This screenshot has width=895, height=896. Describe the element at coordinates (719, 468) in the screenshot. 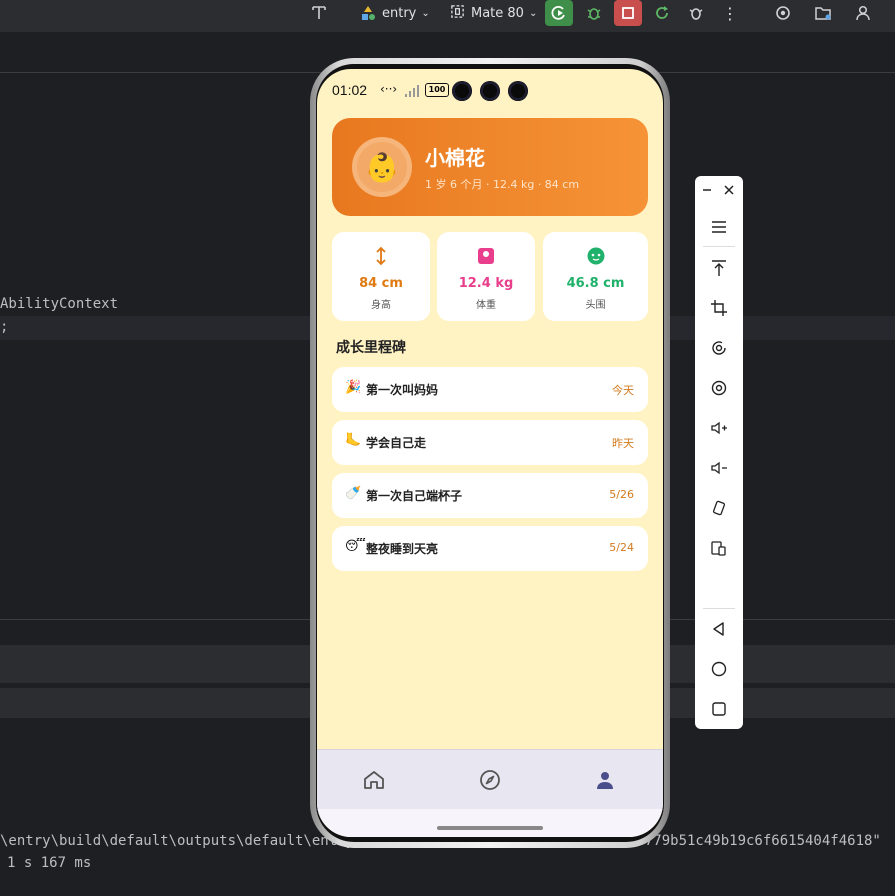

I see `volume-down-icon` at that location.